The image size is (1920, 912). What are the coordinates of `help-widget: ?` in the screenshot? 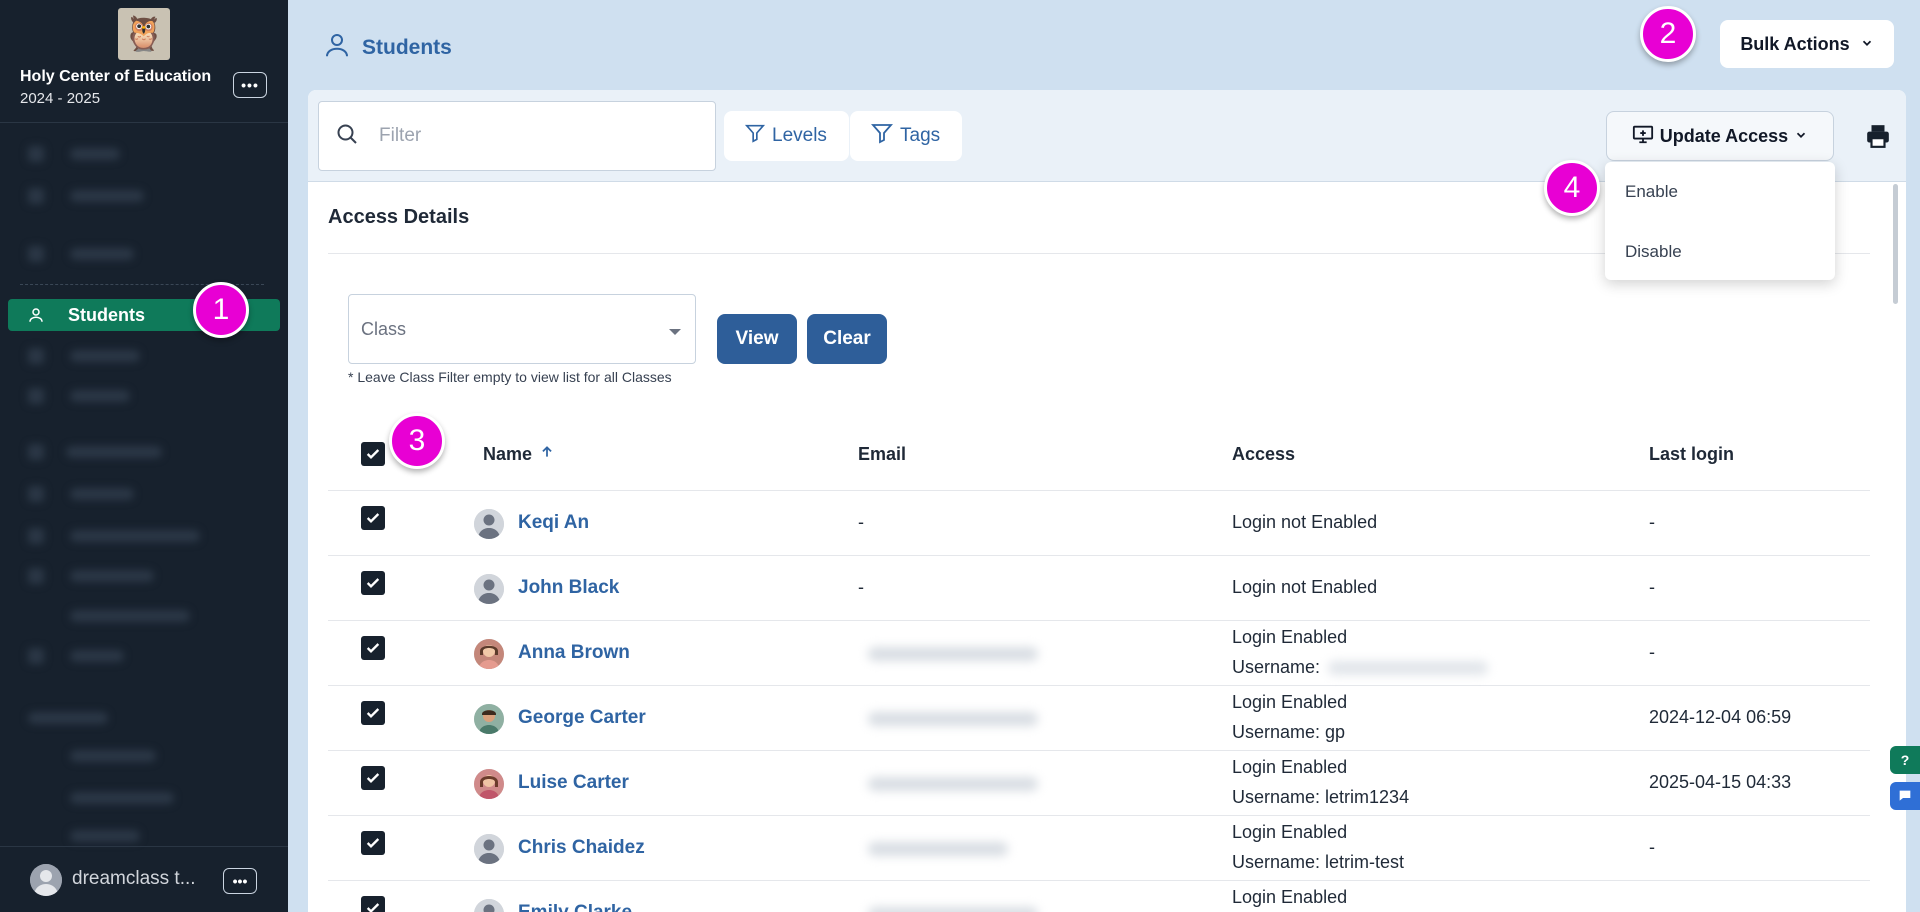 It's located at (1905, 760).